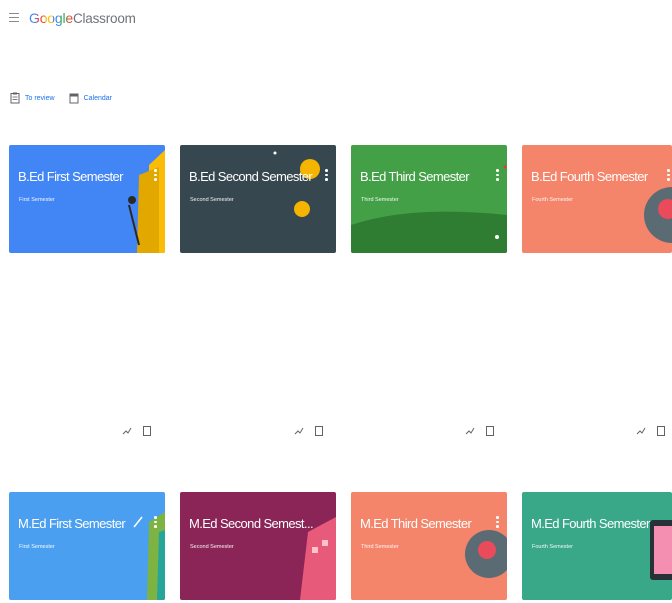 Image resolution: width=672 pixels, height=603 pixels. I want to click on class-card-bed-fourth: B.Ed Fourth Semester Fourth Semester, so click(597, 199).